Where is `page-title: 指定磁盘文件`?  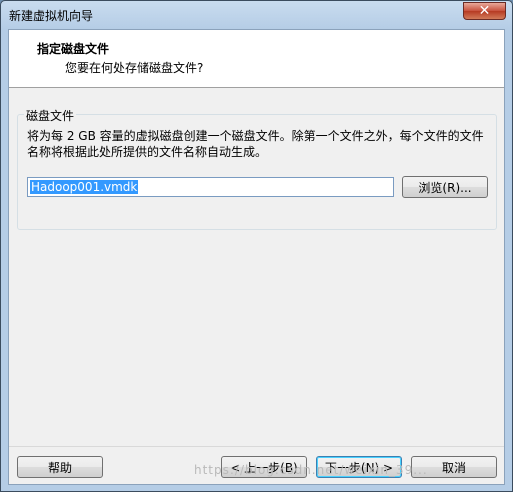
page-title: 指定磁盘文件 is located at coordinates (73, 49).